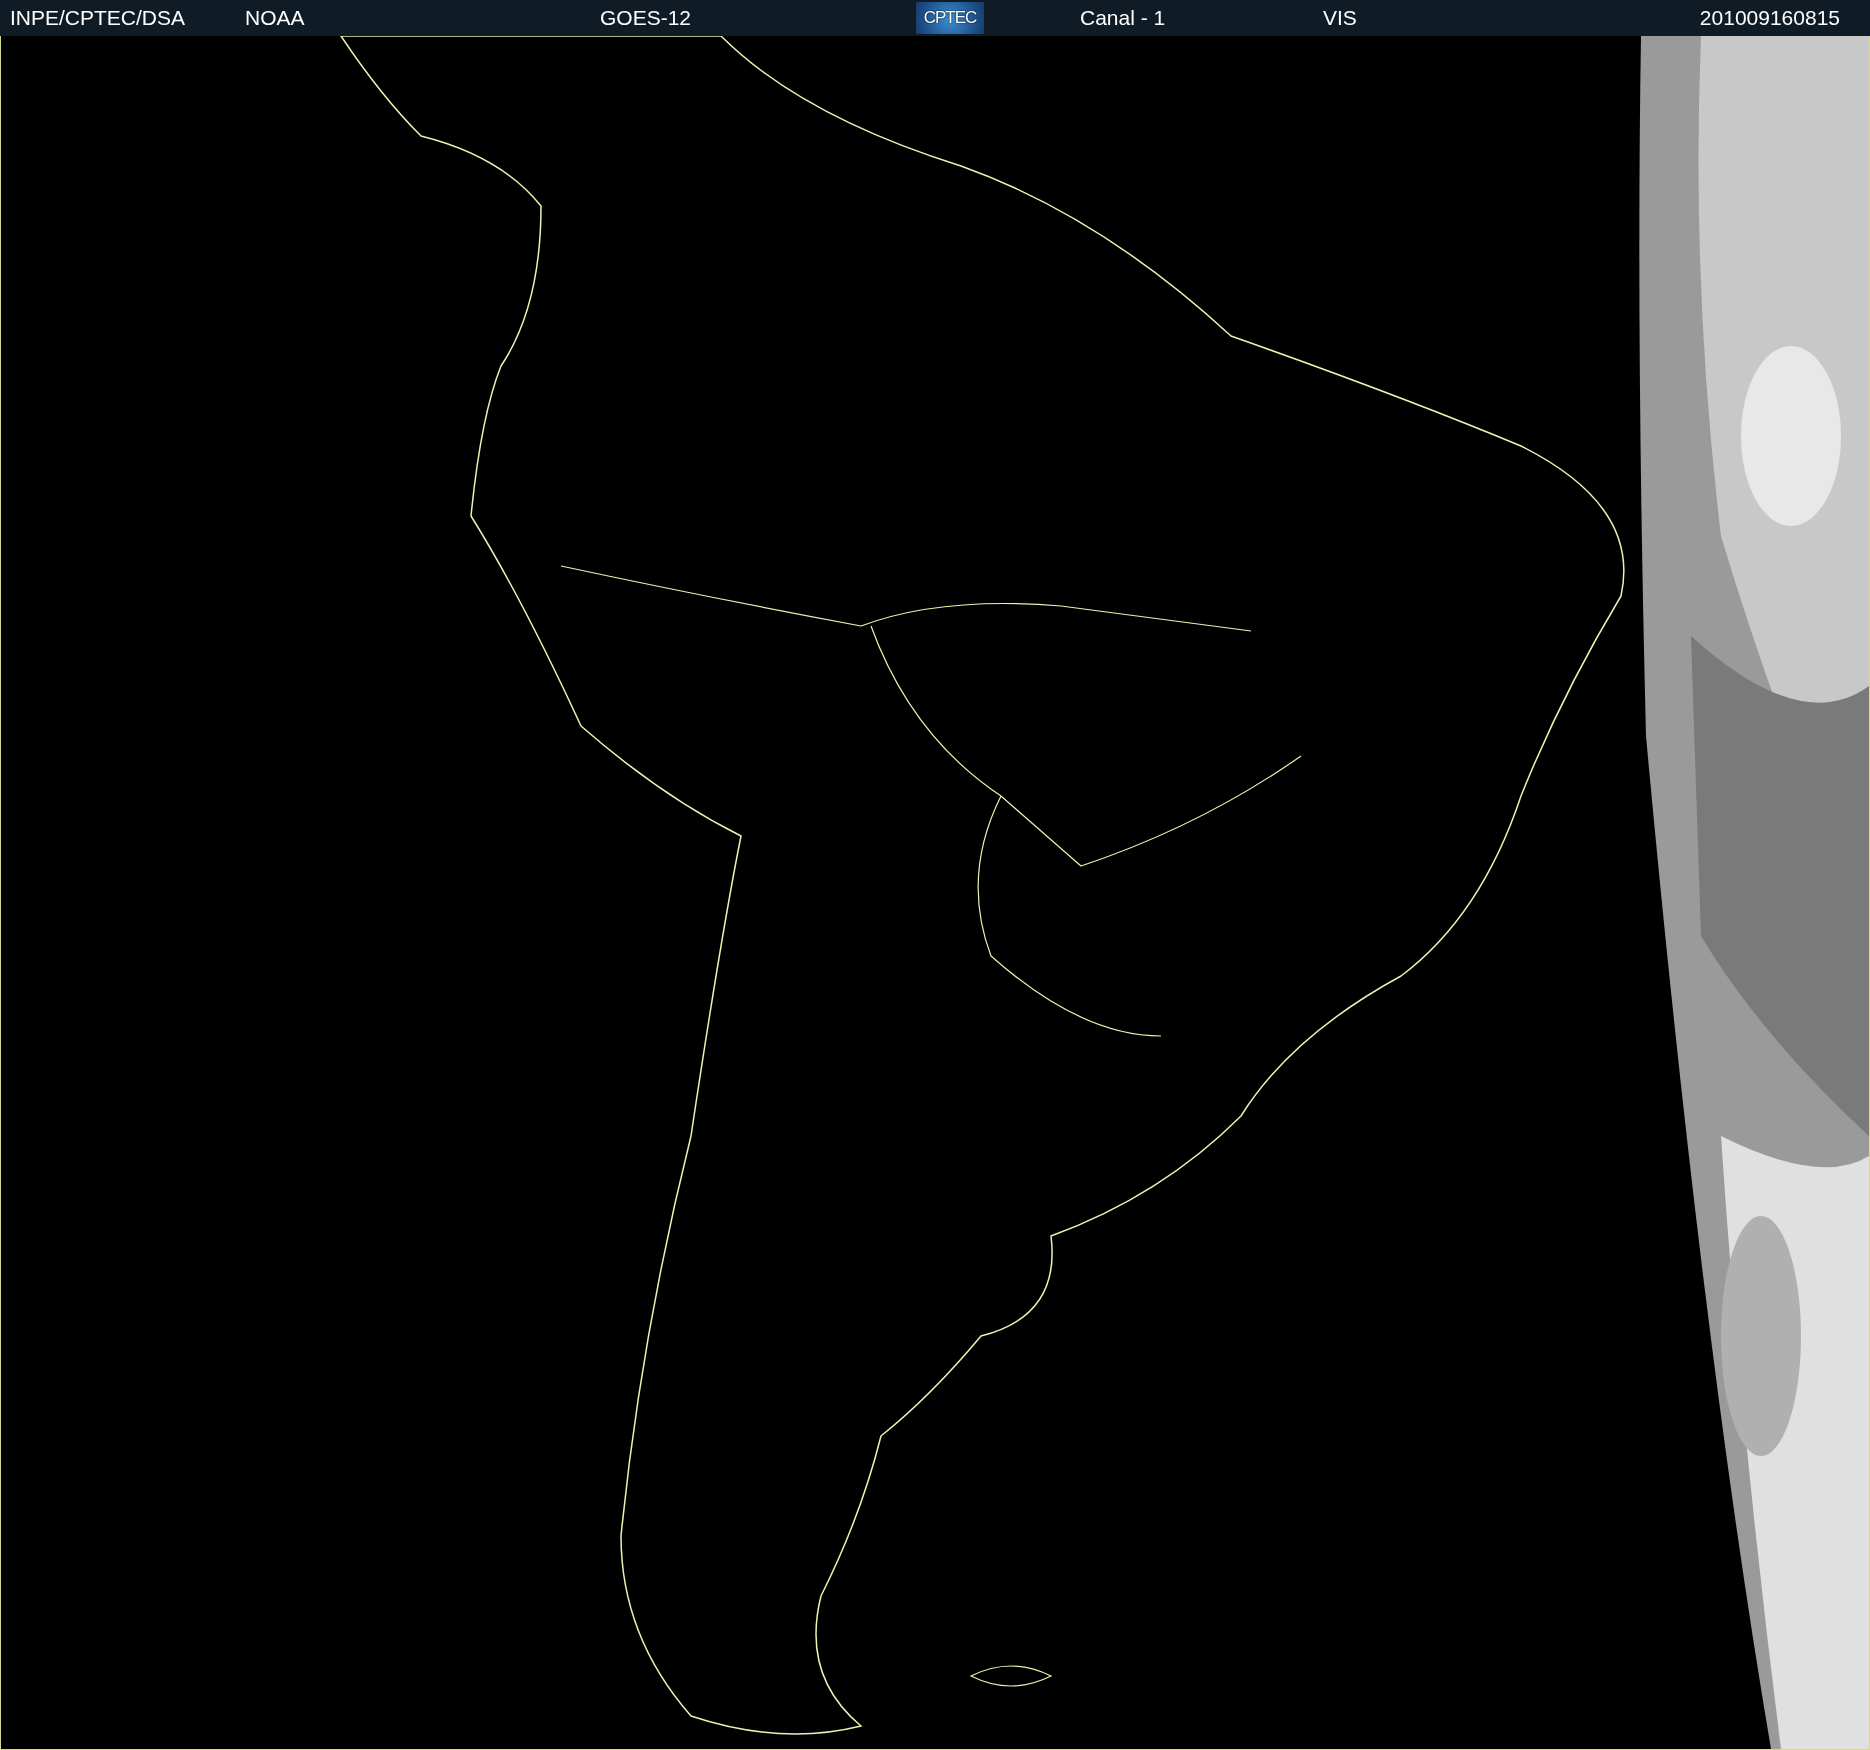 This screenshot has height=1750, width=1870. What do you see at coordinates (275, 18) in the screenshot?
I see `header-text: NOAA` at bounding box center [275, 18].